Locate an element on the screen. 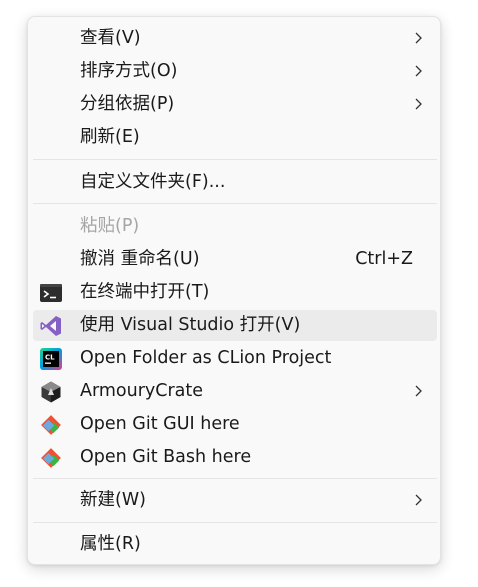  menu-item-armoury-crate: ArmouryCrate is located at coordinates (235, 391).